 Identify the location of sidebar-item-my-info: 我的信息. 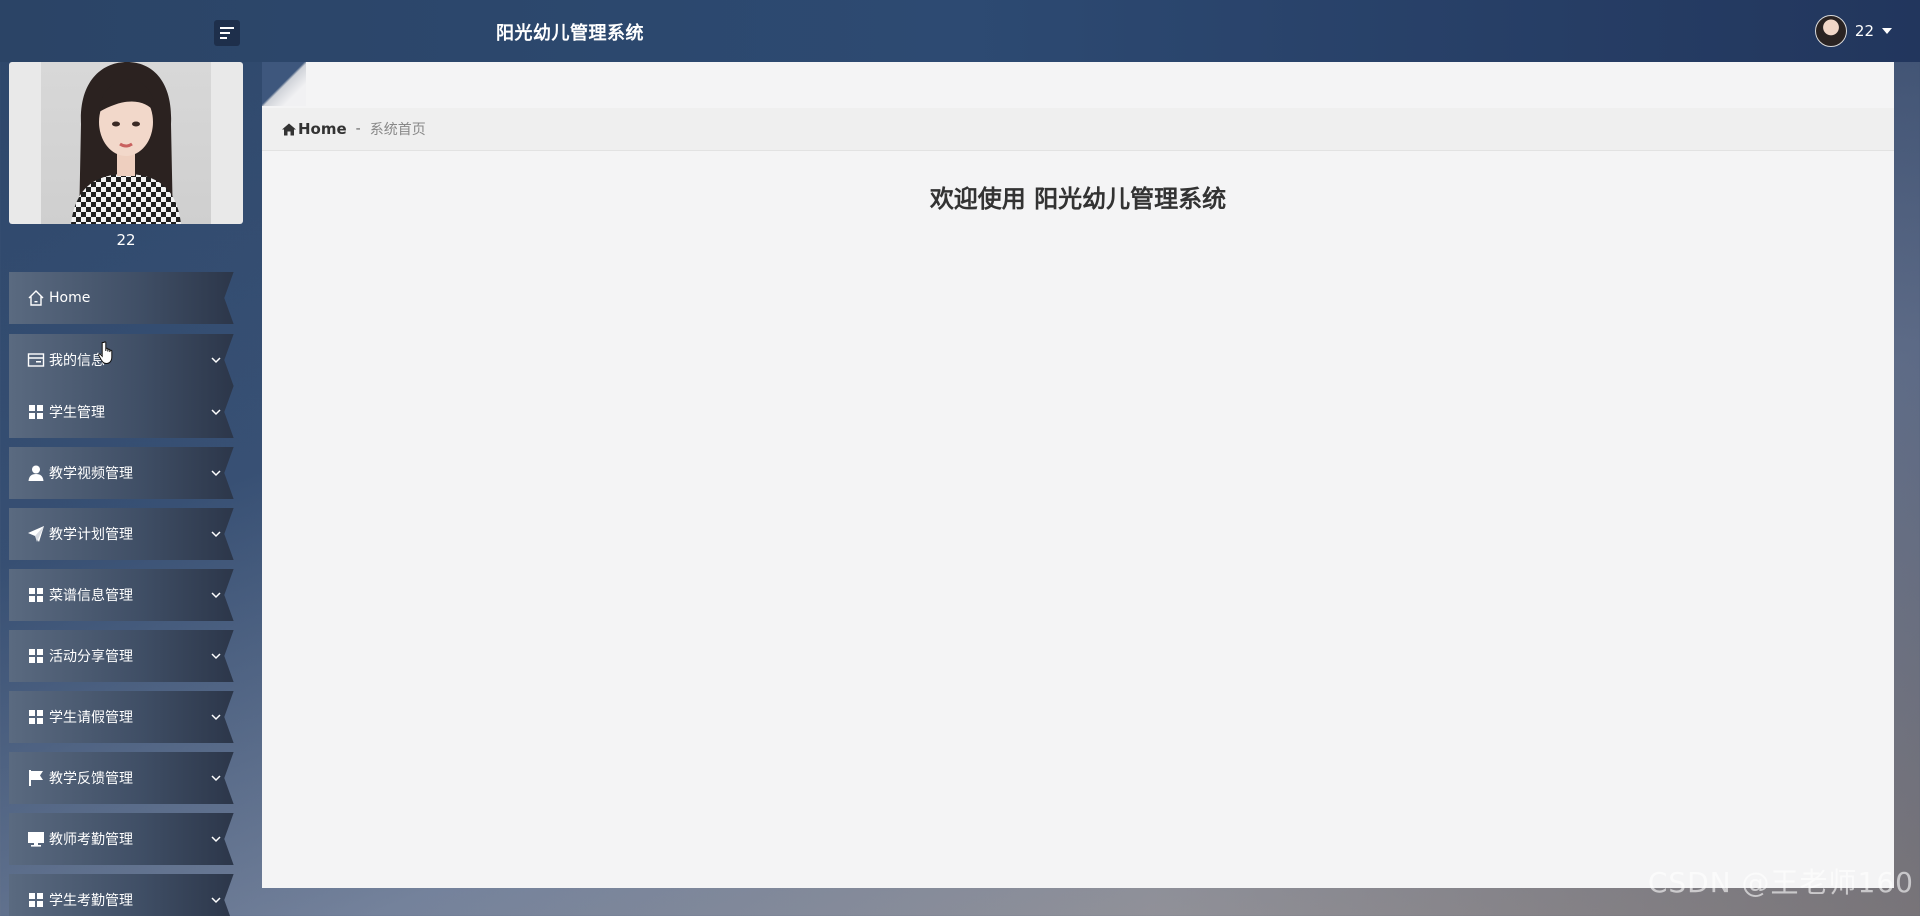
(121, 360).